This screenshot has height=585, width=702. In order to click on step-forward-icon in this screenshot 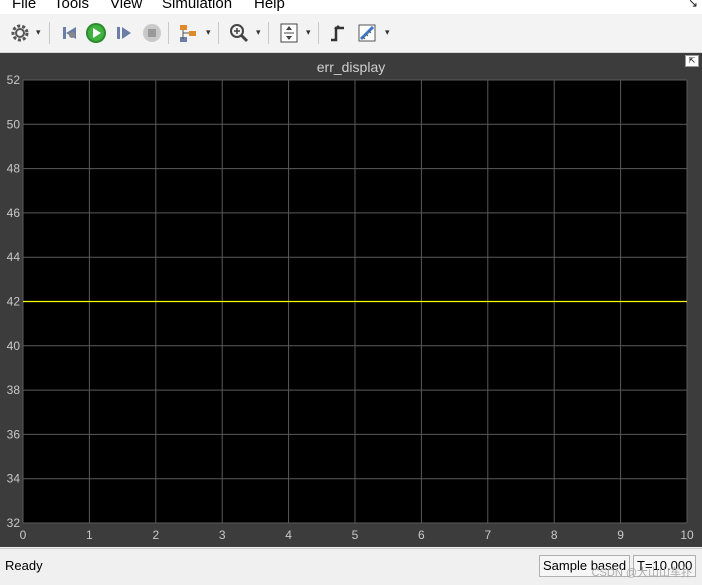, I will do `click(124, 33)`.